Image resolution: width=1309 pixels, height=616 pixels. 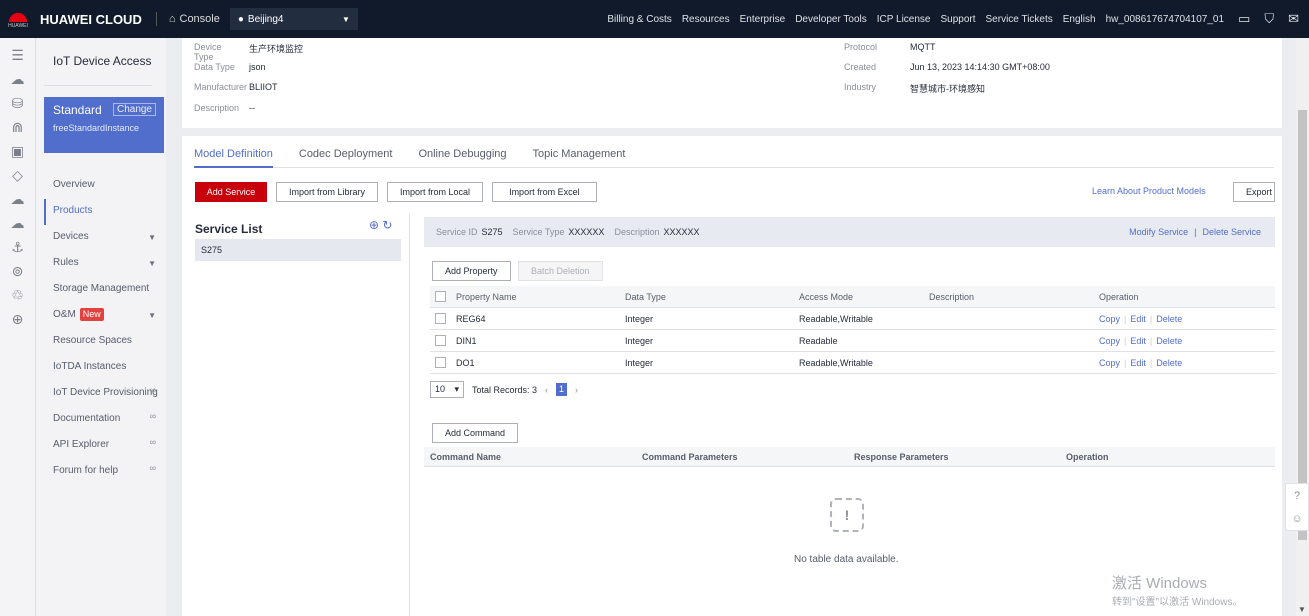 I want to click on new-badge: New, so click(x=91, y=314).